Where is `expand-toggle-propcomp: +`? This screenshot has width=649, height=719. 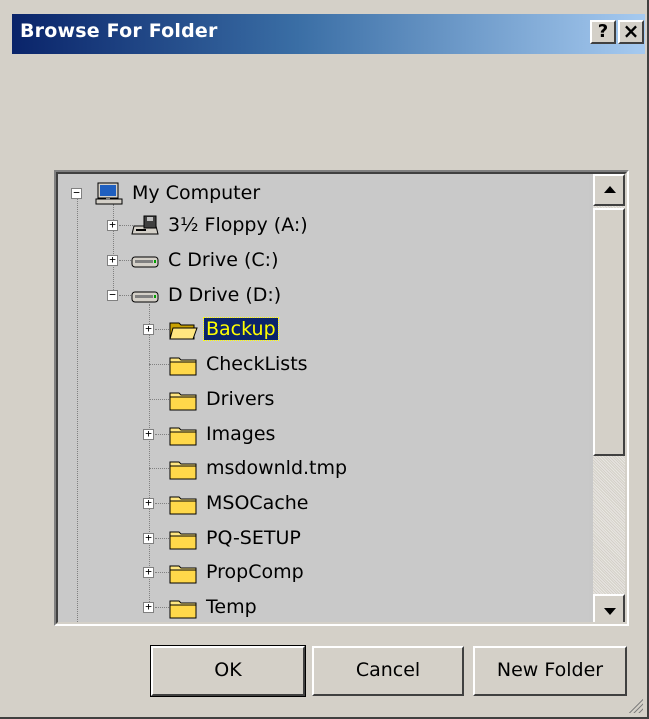 expand-toggle-propcomp: + is located at coordinates (148, 572).